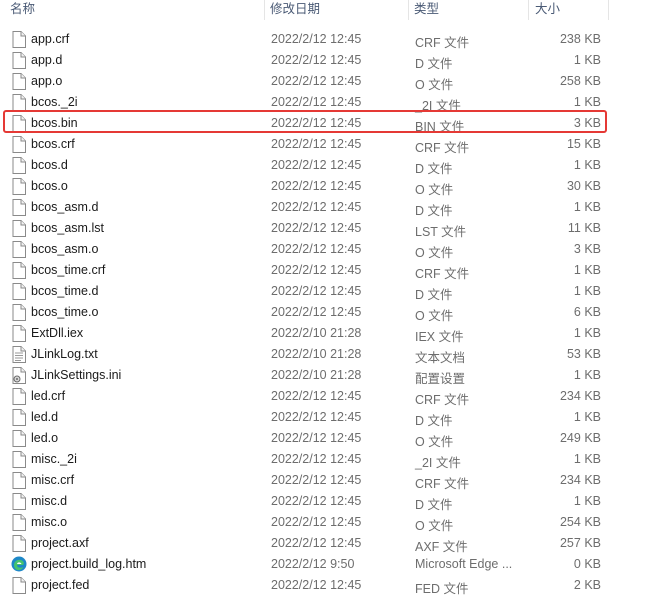 This screenshot has width=647, height=596. I want to click on file-row: bcos_time.crf 2022/2/12 12:45 CRF 文件 1 KB, so click(323, 270).